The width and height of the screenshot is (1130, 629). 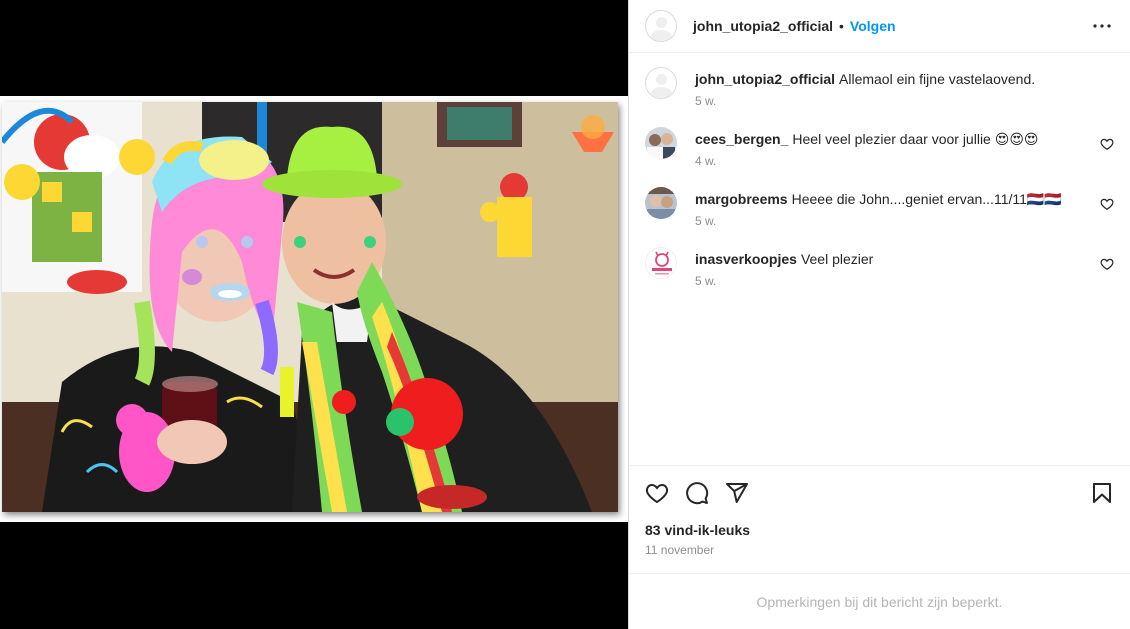 I want to click on action-bar, so click(x=879, y=493).